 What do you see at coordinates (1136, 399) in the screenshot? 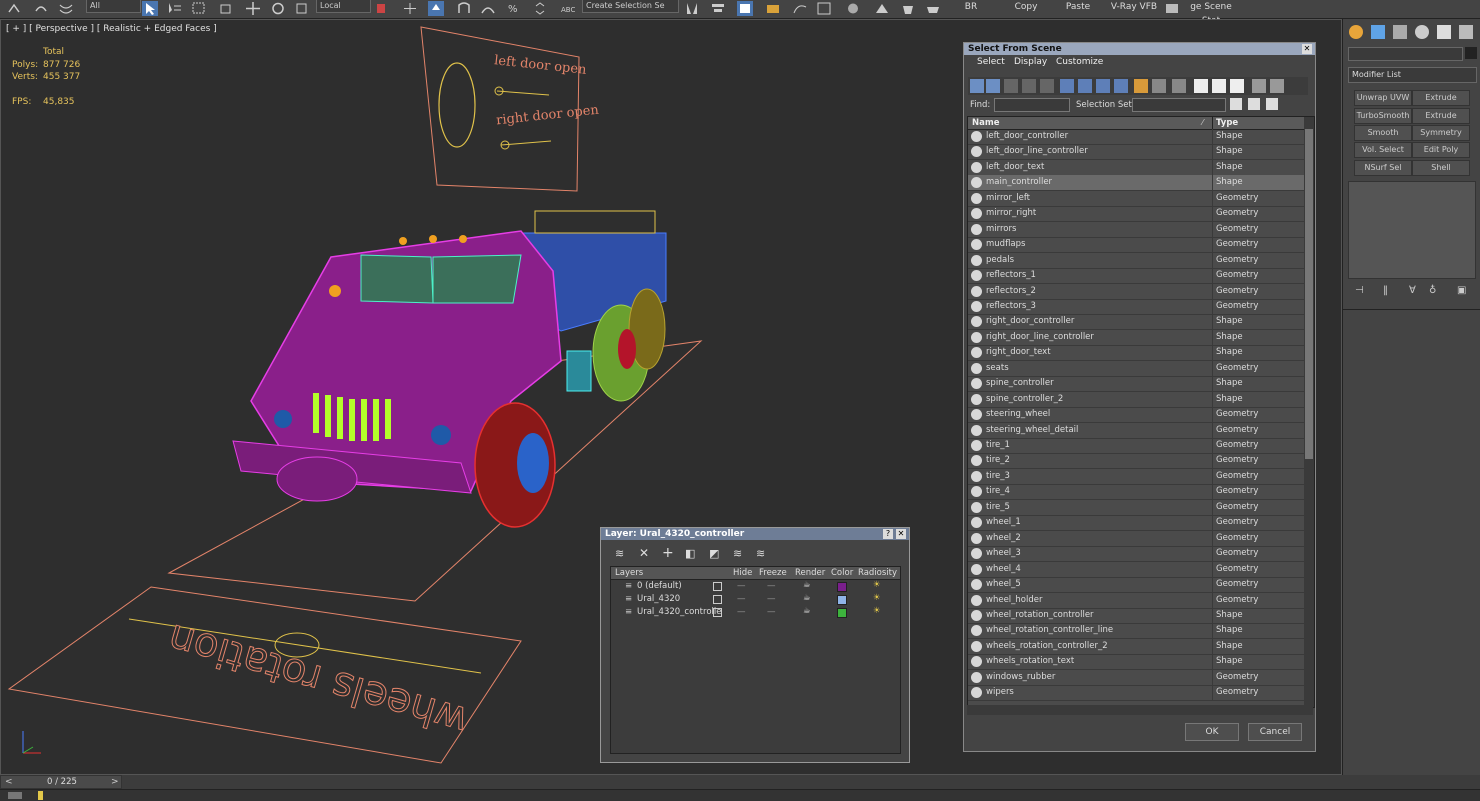
I see `list-item: spine_controller_2 Shape` at bounding box center [1136, 399].